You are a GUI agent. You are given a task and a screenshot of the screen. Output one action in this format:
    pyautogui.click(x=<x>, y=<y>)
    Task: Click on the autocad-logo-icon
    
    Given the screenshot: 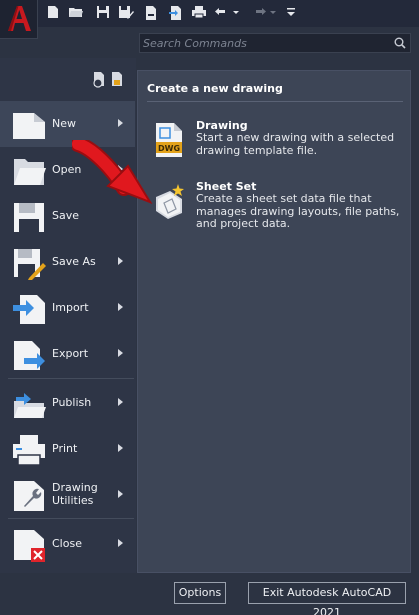 What is the action you would take?
    pyautogui.click(x=19, y=18)
    